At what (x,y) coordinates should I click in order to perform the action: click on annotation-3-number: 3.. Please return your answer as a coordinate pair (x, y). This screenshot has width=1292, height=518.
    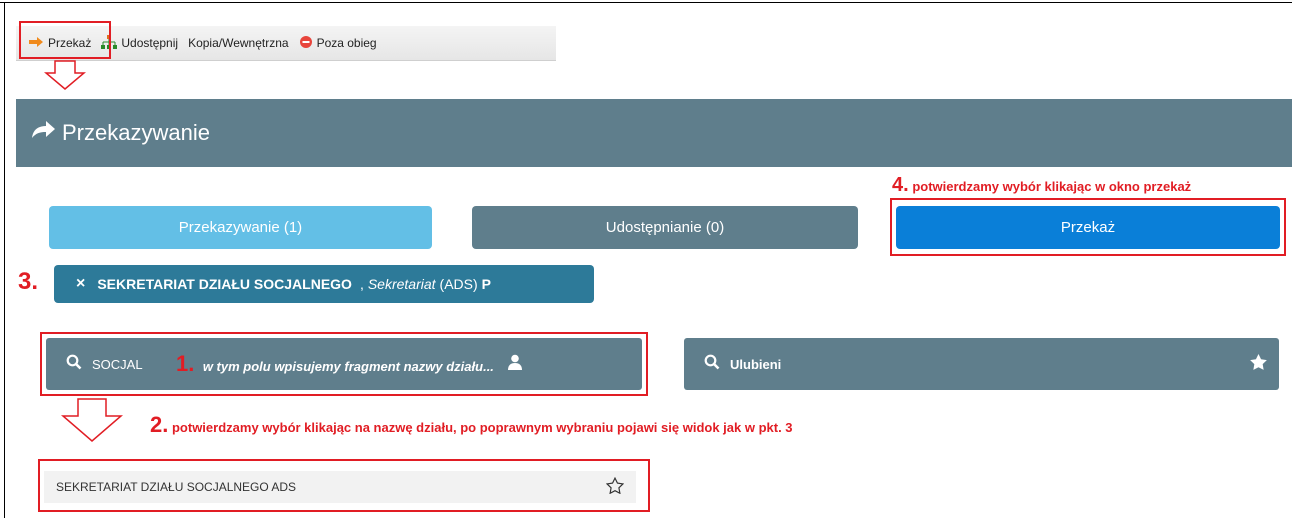
    Looking at the image, I should click on (28, 281).